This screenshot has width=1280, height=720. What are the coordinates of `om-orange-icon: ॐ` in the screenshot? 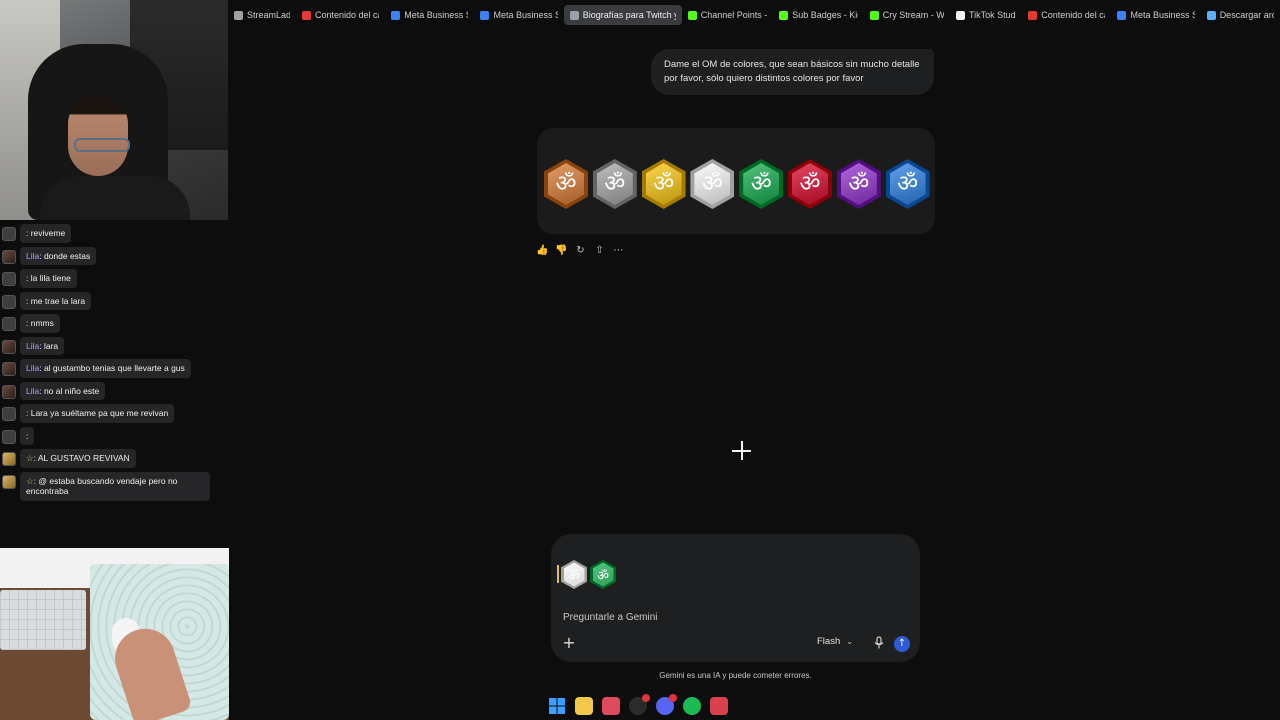 It's located at (566, 184).